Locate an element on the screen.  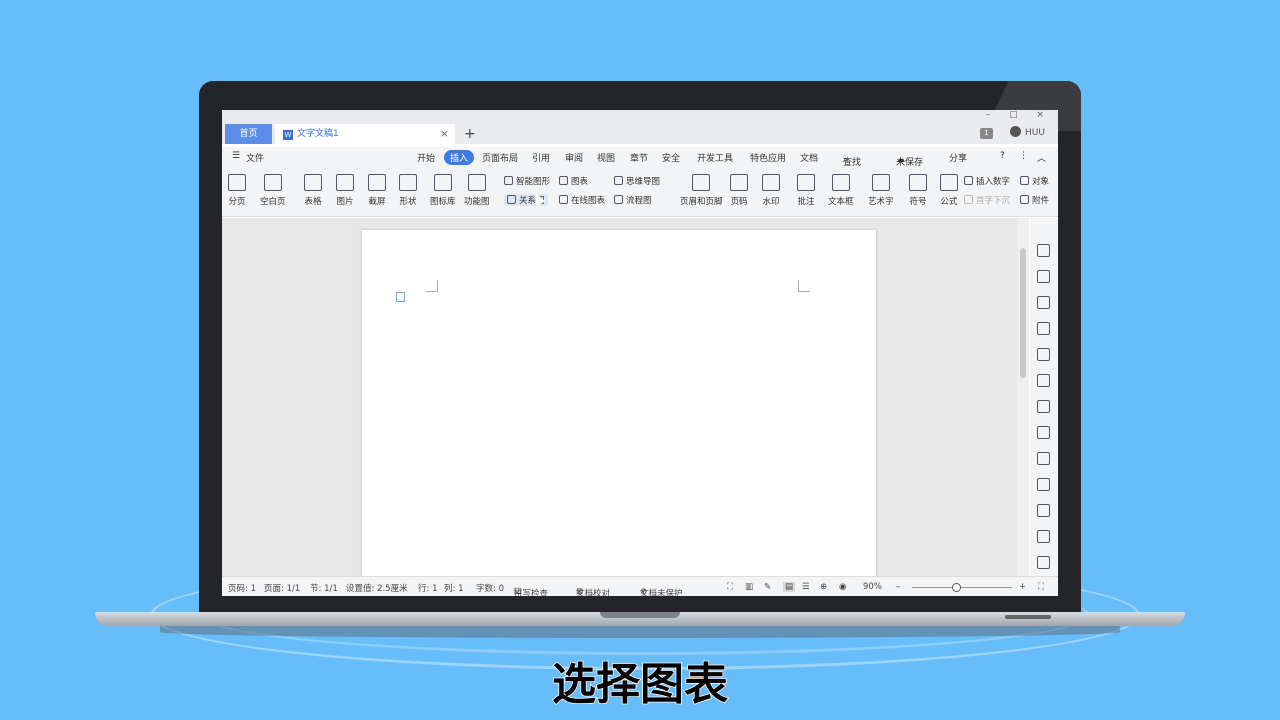
location-icon is located at coordinates (1043, 302).